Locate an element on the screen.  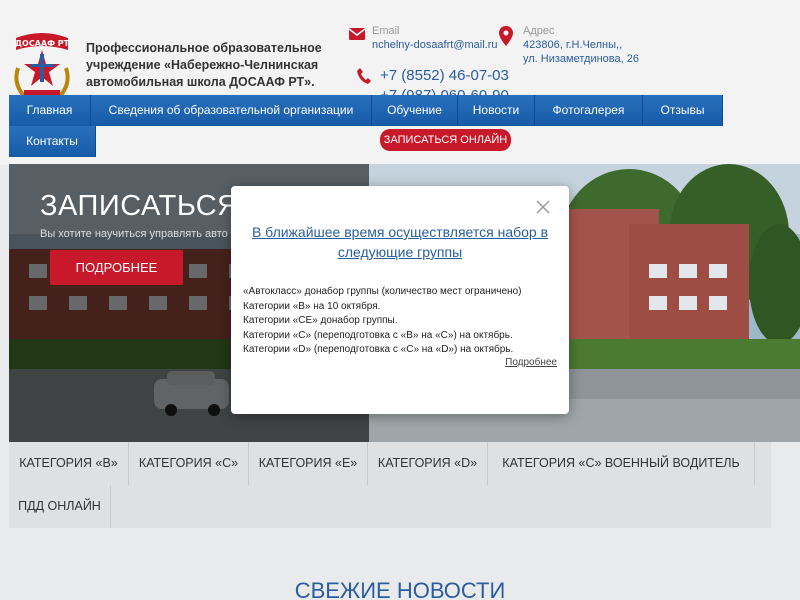
email-label: Email is located at coordinates (386, 31).